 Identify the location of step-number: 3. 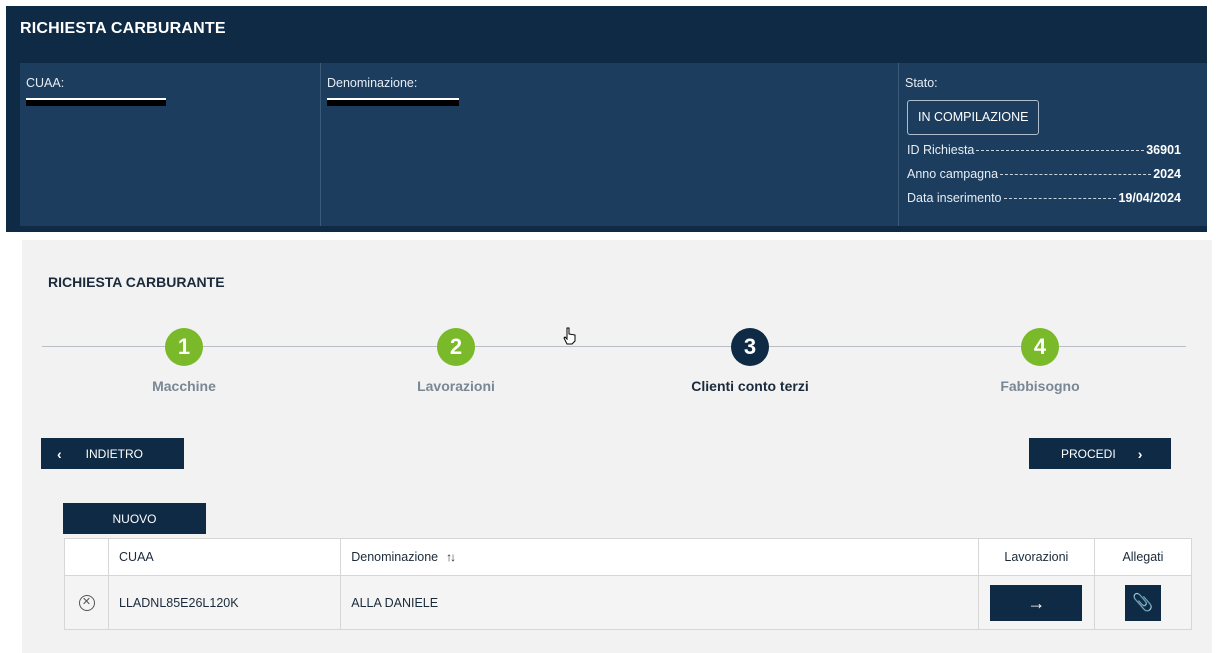
(750, 347).